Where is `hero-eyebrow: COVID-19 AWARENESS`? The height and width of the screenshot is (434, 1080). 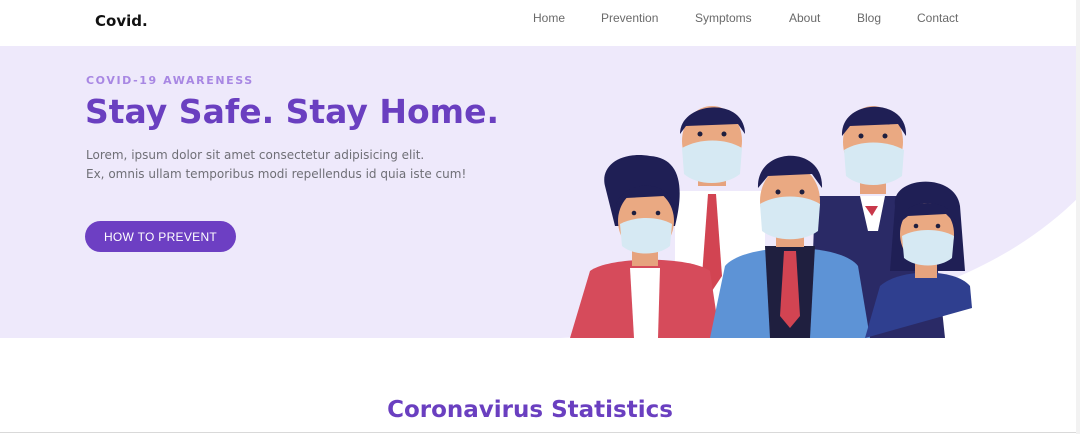
hero-eyebrow: COVID-19 AWARENESS is located at coordinates (170, 80).